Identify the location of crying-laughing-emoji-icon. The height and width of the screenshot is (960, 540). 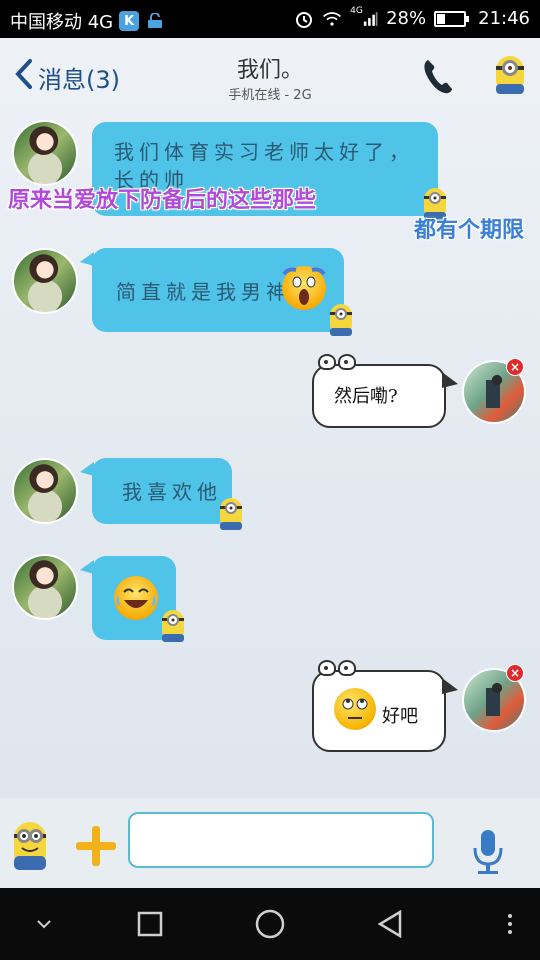
(136, 598).